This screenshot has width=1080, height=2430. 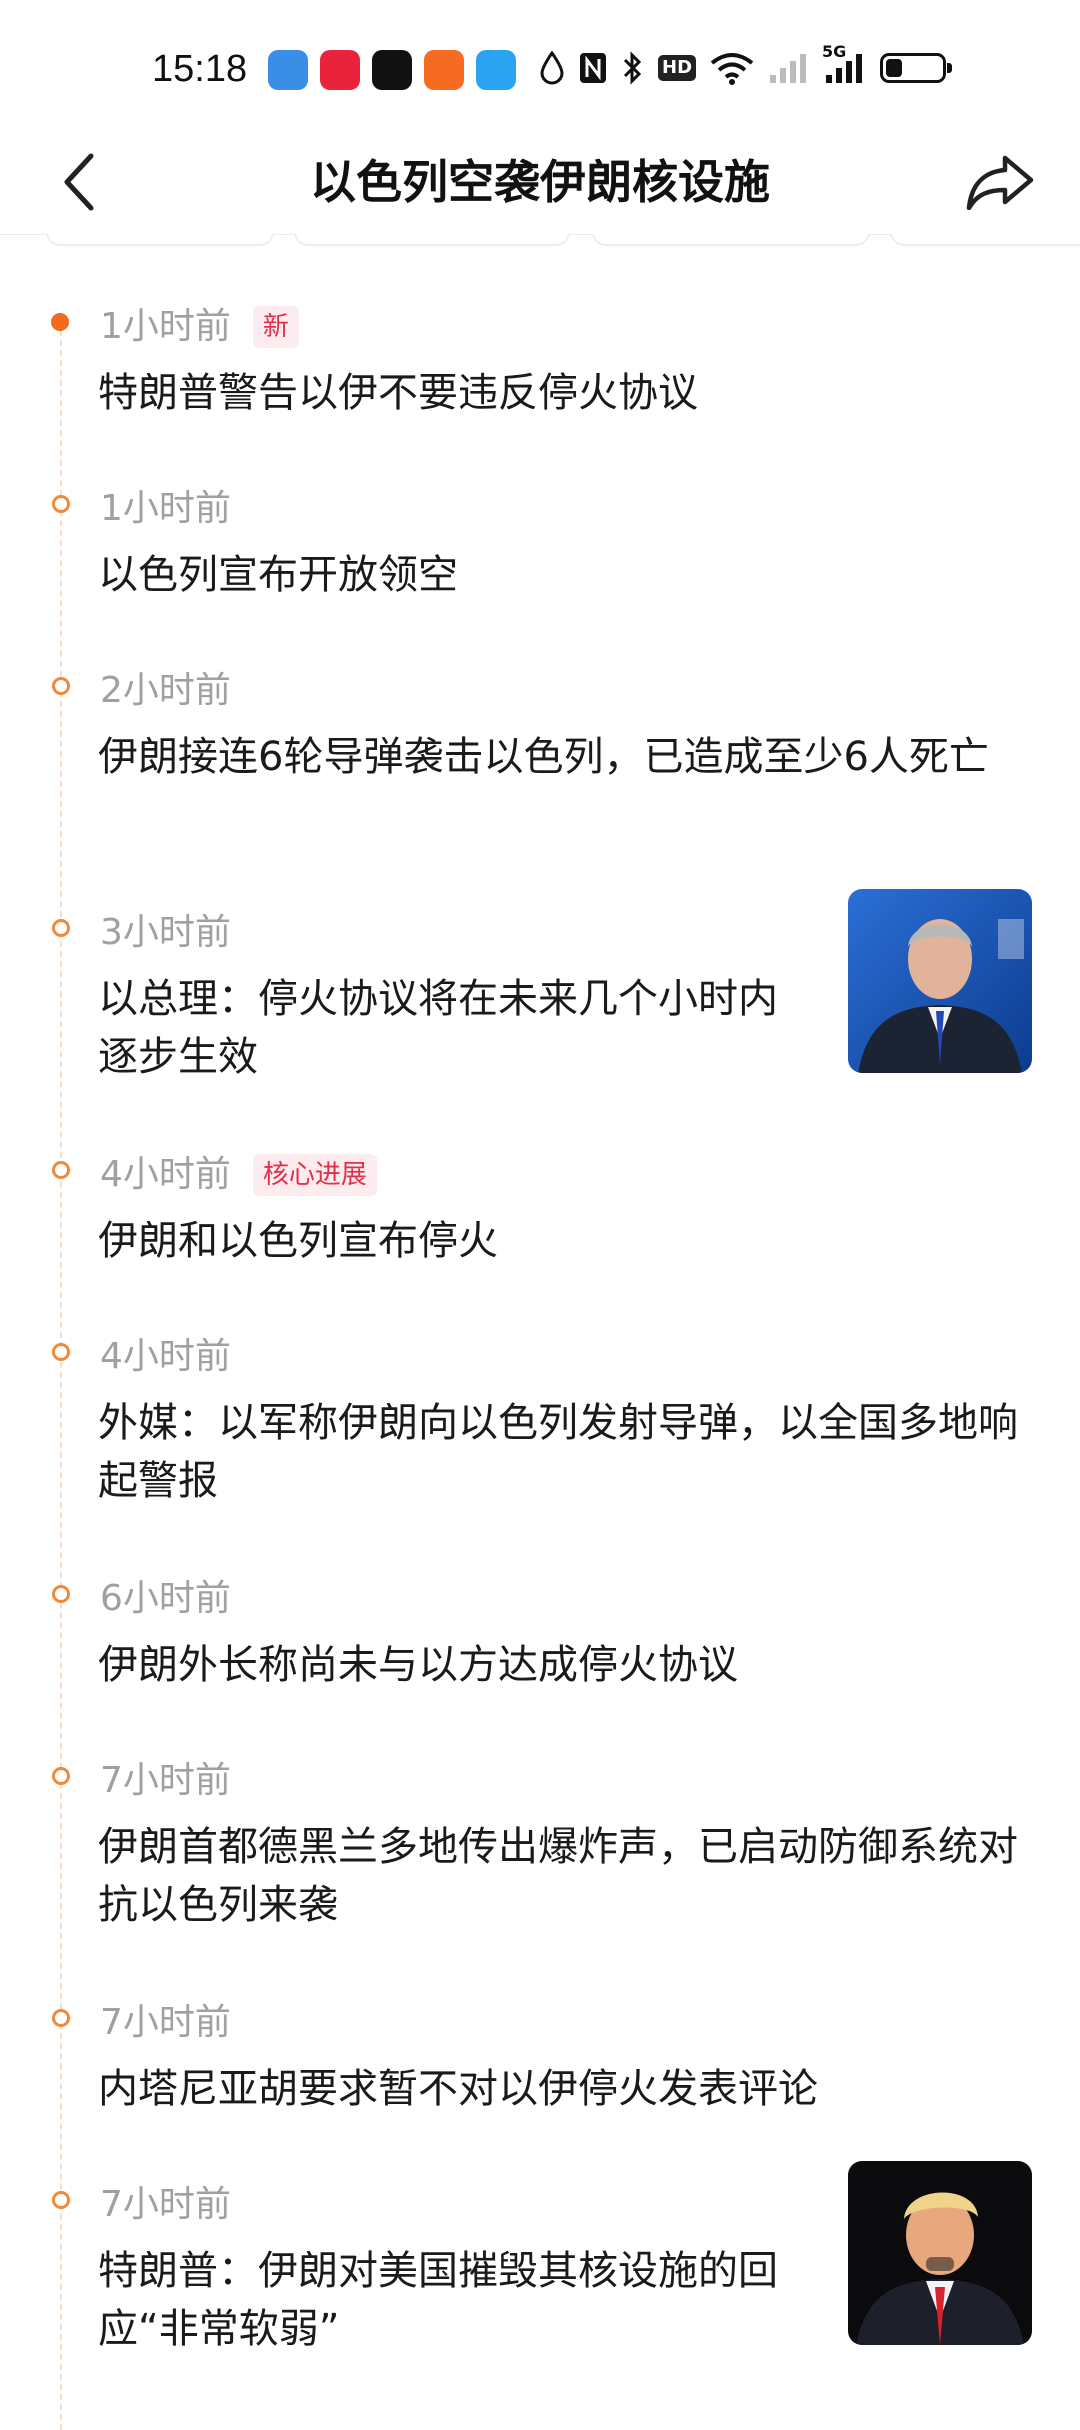 I want to click on key-progress-tag: 核心进展, so click(x=314, y=1175).